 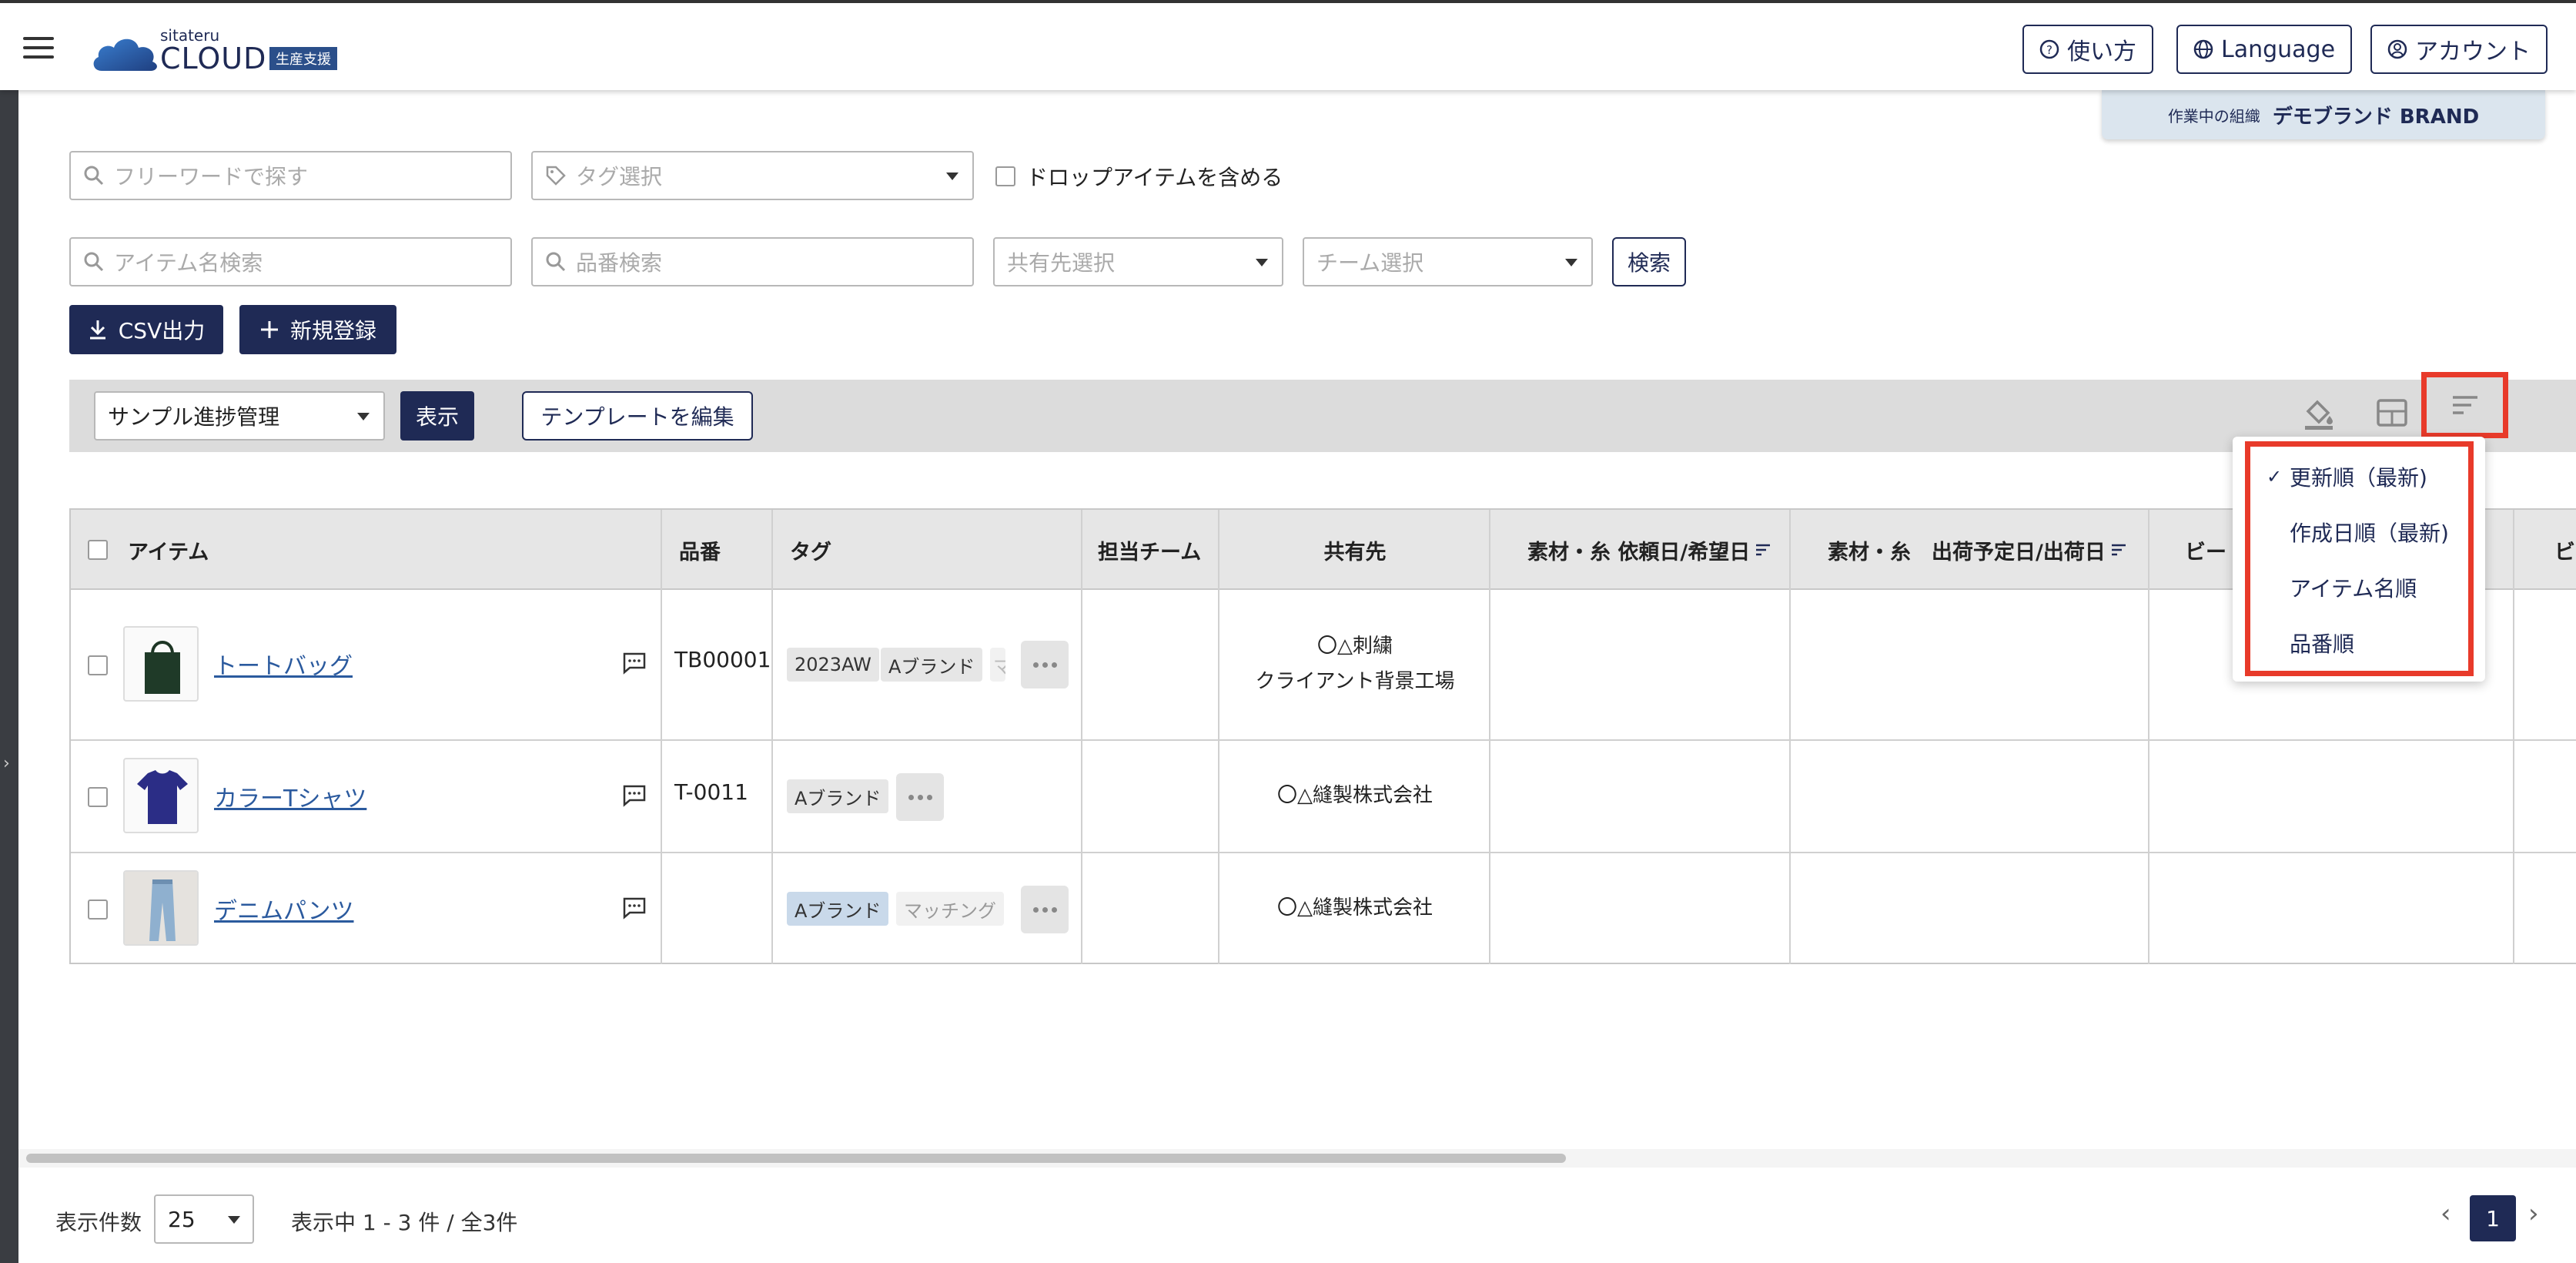 What do you see at coordinates (204, 1219) in the screenshot?
I see `per-page-select: 25` at bounding box center [204, 1219].